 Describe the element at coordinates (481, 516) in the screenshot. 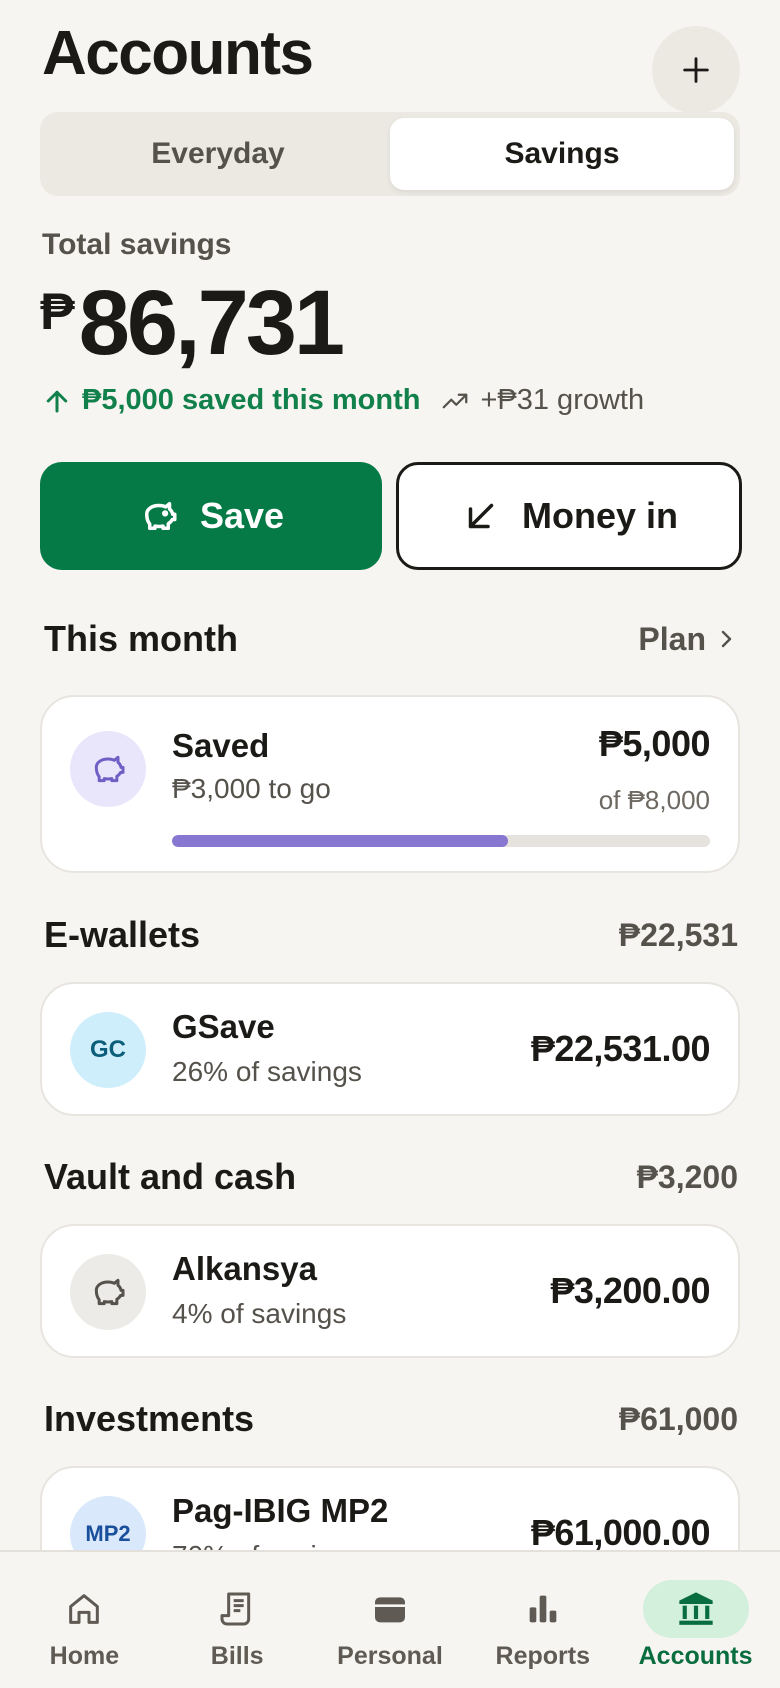

I see `arrow-down-left-icon` at that location.